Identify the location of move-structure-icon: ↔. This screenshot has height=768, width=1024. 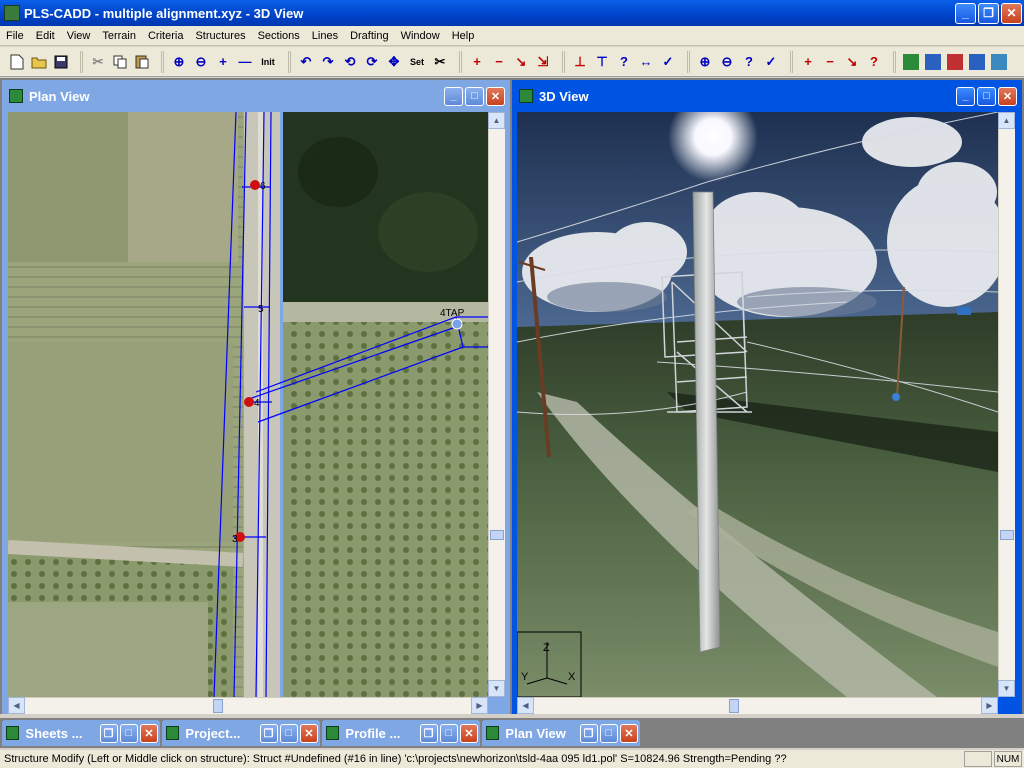
(646, 62).